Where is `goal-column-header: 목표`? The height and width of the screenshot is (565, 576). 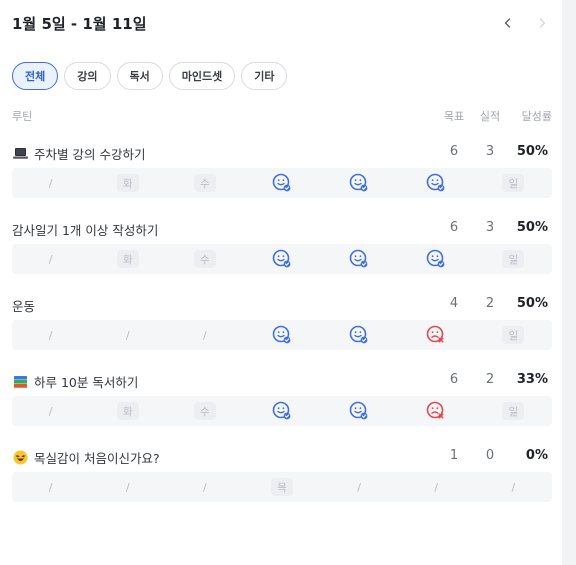
goal-column-header: 목표 is located at coordinates (454, 116).